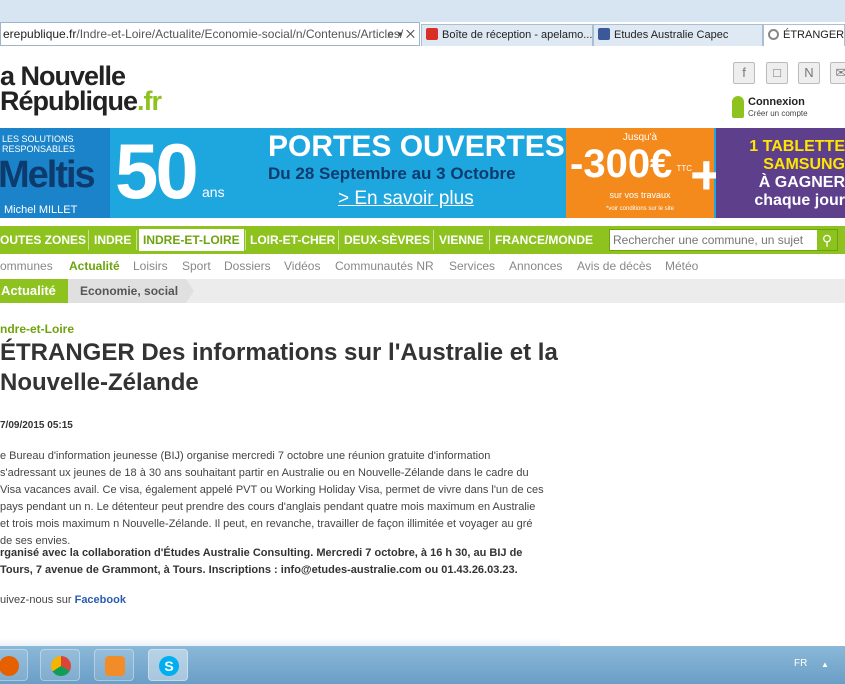 Image resolution: width=845 pixels, height=684 pixels. I want to click on banner-headline: PORTES OUVERTES, so click(416, 146).